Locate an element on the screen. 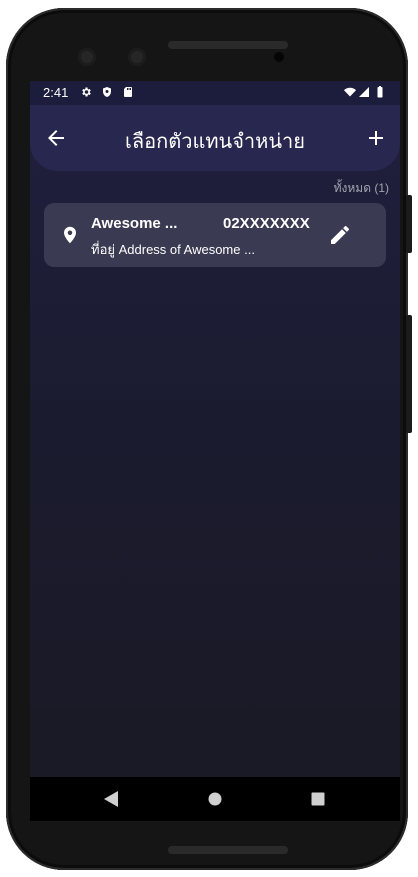 This screenshot has height=877, width=418. total-count: ทั้งหมด (1) is located at coordinates (361, 188).